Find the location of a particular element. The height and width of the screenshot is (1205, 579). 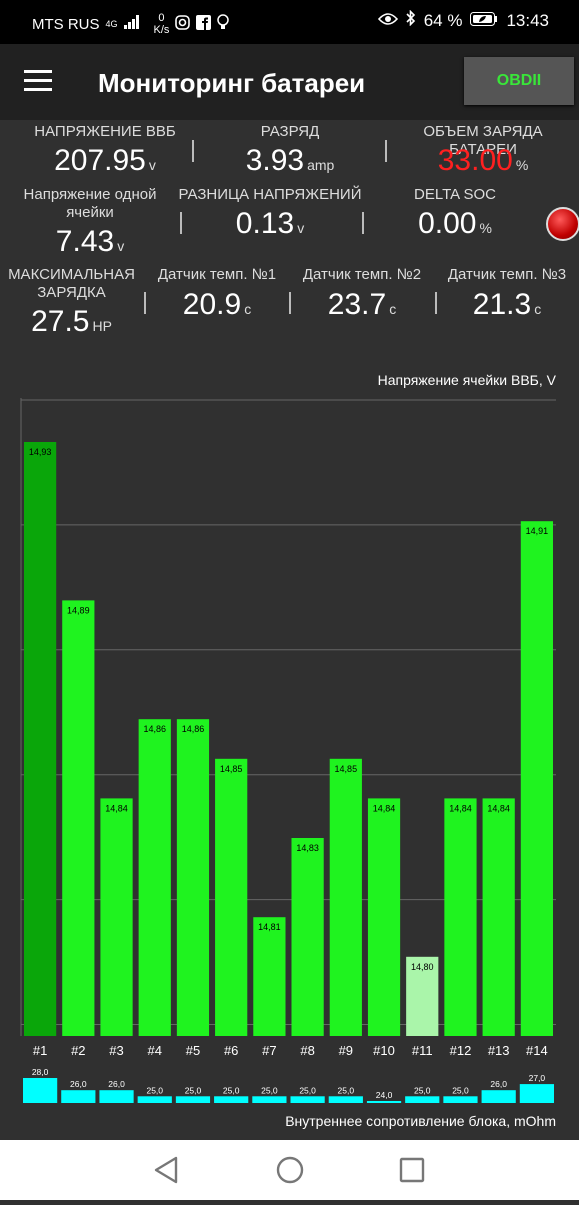

facebook-icon is located at coordinates (204, 24).